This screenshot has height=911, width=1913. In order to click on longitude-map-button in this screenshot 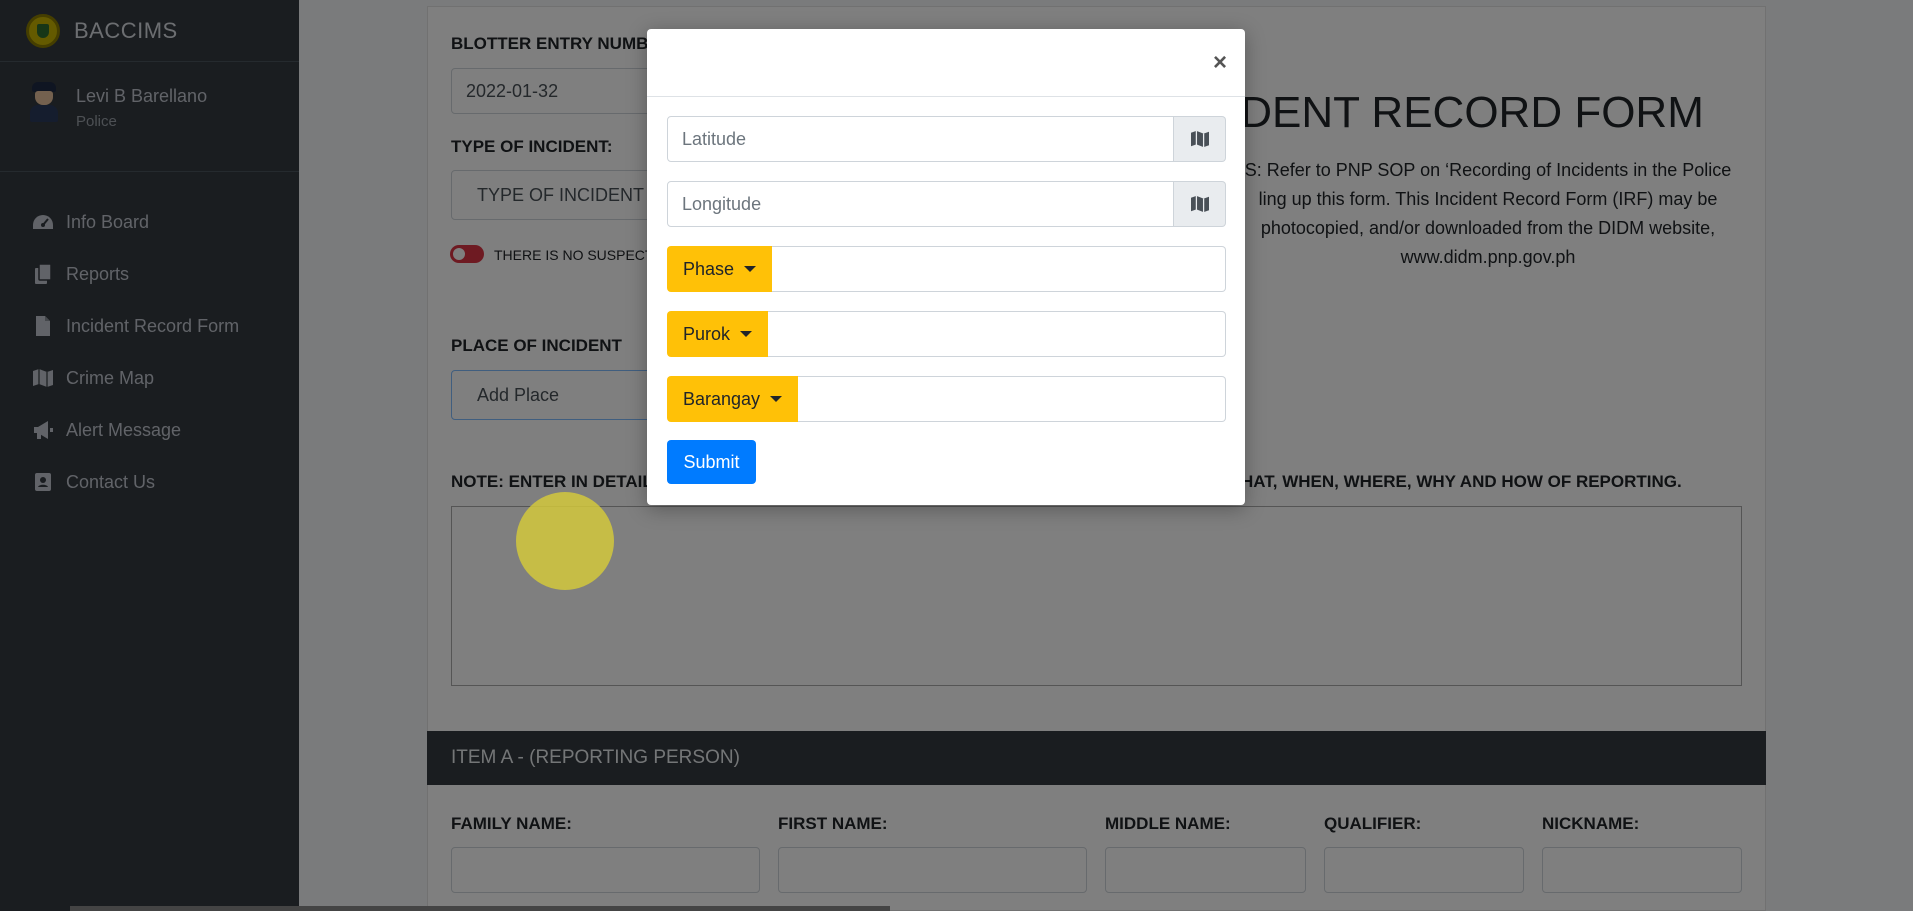, I will do `click(1200, 204)`.